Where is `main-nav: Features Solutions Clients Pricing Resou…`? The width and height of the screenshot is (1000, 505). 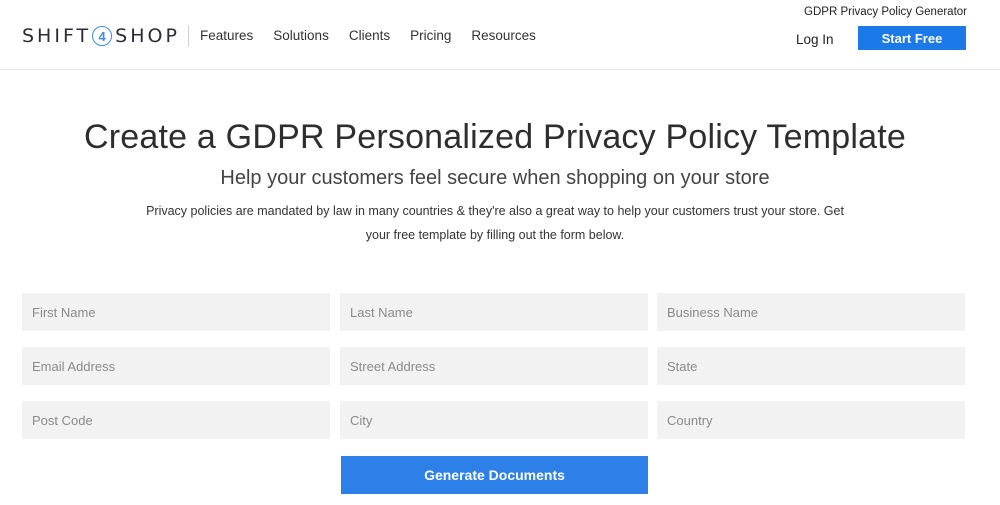
main-nav: Features Solutions Clients Pricing Resou… is located at coordinates (378, 35).